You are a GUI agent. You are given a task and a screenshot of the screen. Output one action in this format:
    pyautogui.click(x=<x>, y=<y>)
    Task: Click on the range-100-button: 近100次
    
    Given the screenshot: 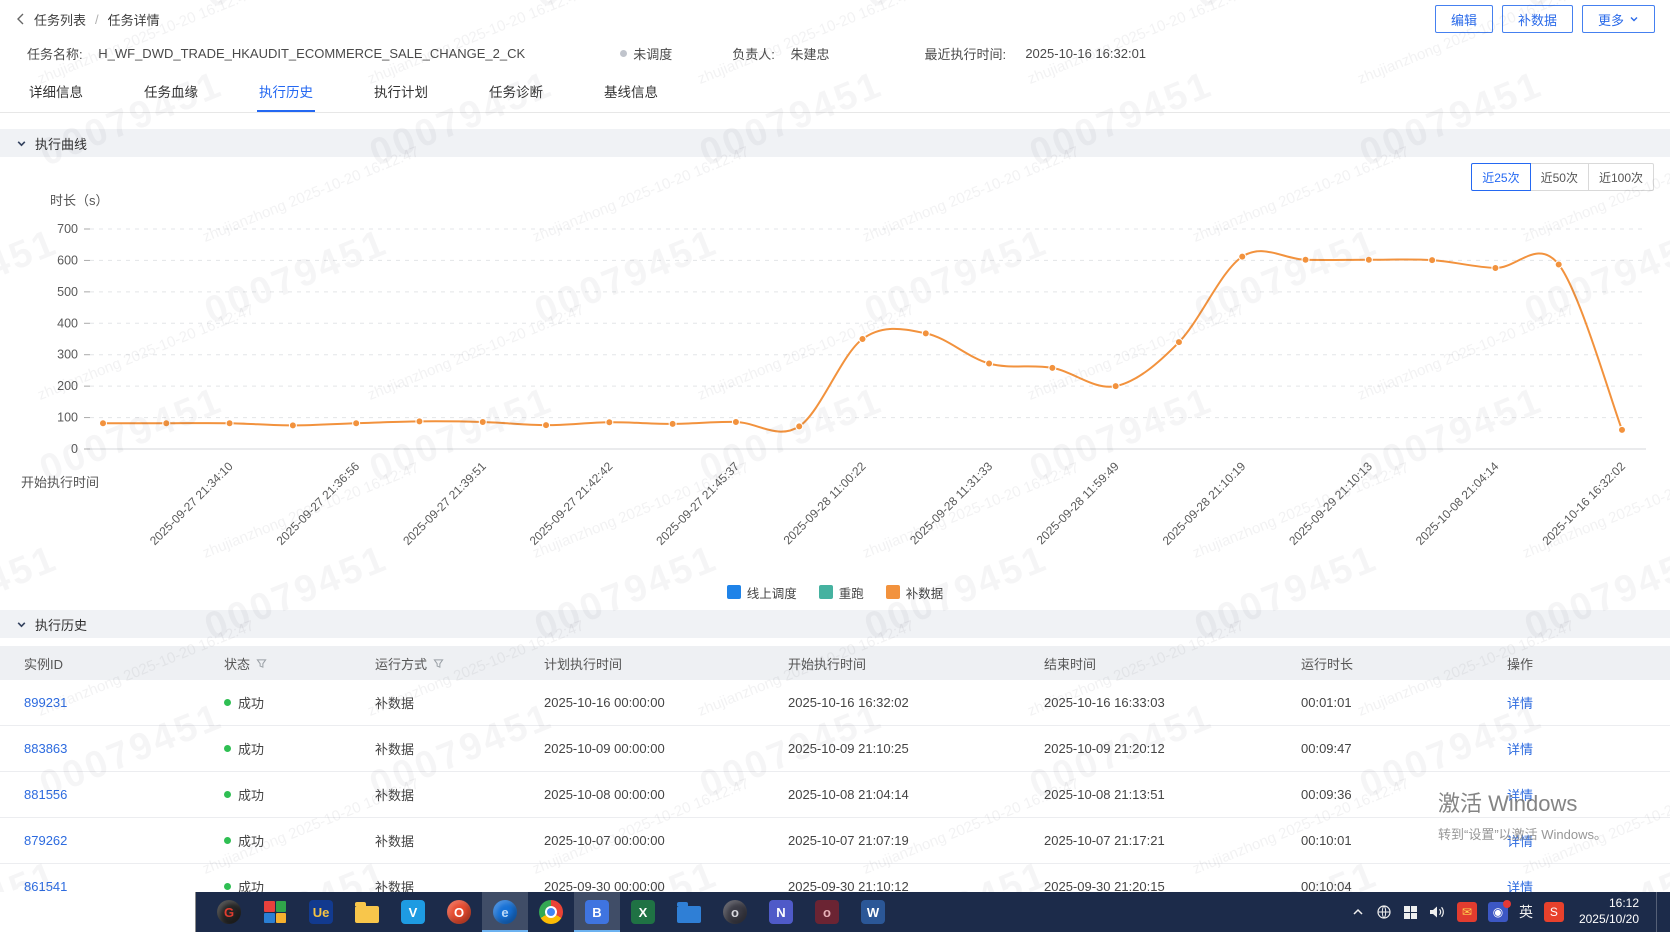 What is the action you would take?
    pyautogui.click(x=1620, y=177)
    